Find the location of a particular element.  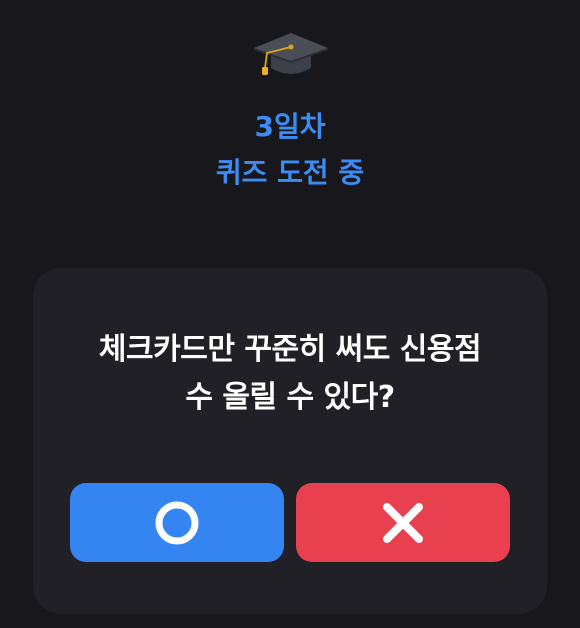

question-line-2: 수 올릴 수 있다? is located at coordinates (290, 397).